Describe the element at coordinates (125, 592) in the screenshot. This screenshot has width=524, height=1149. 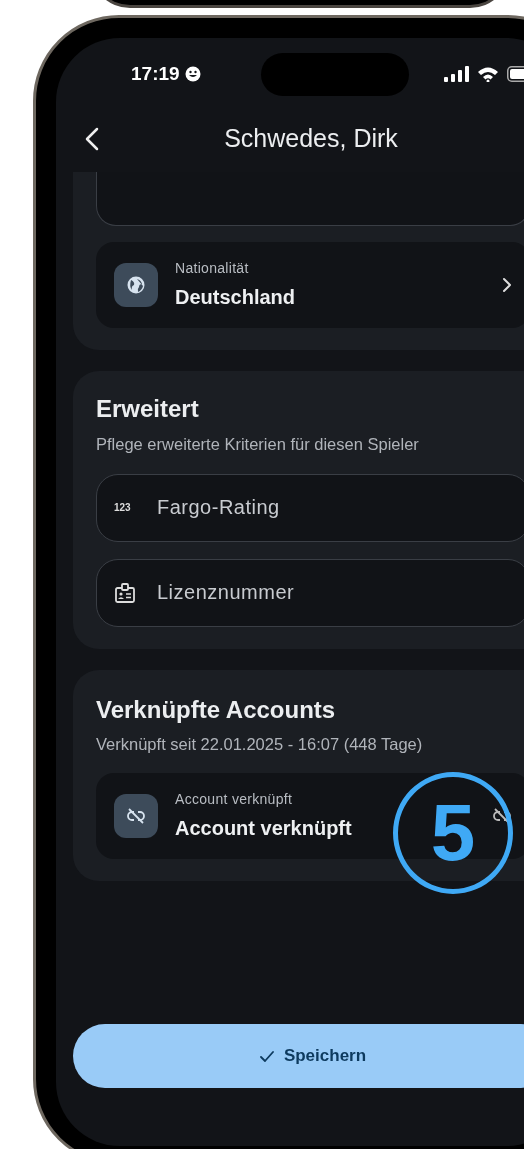
I see `id-badge-icon` at that location.